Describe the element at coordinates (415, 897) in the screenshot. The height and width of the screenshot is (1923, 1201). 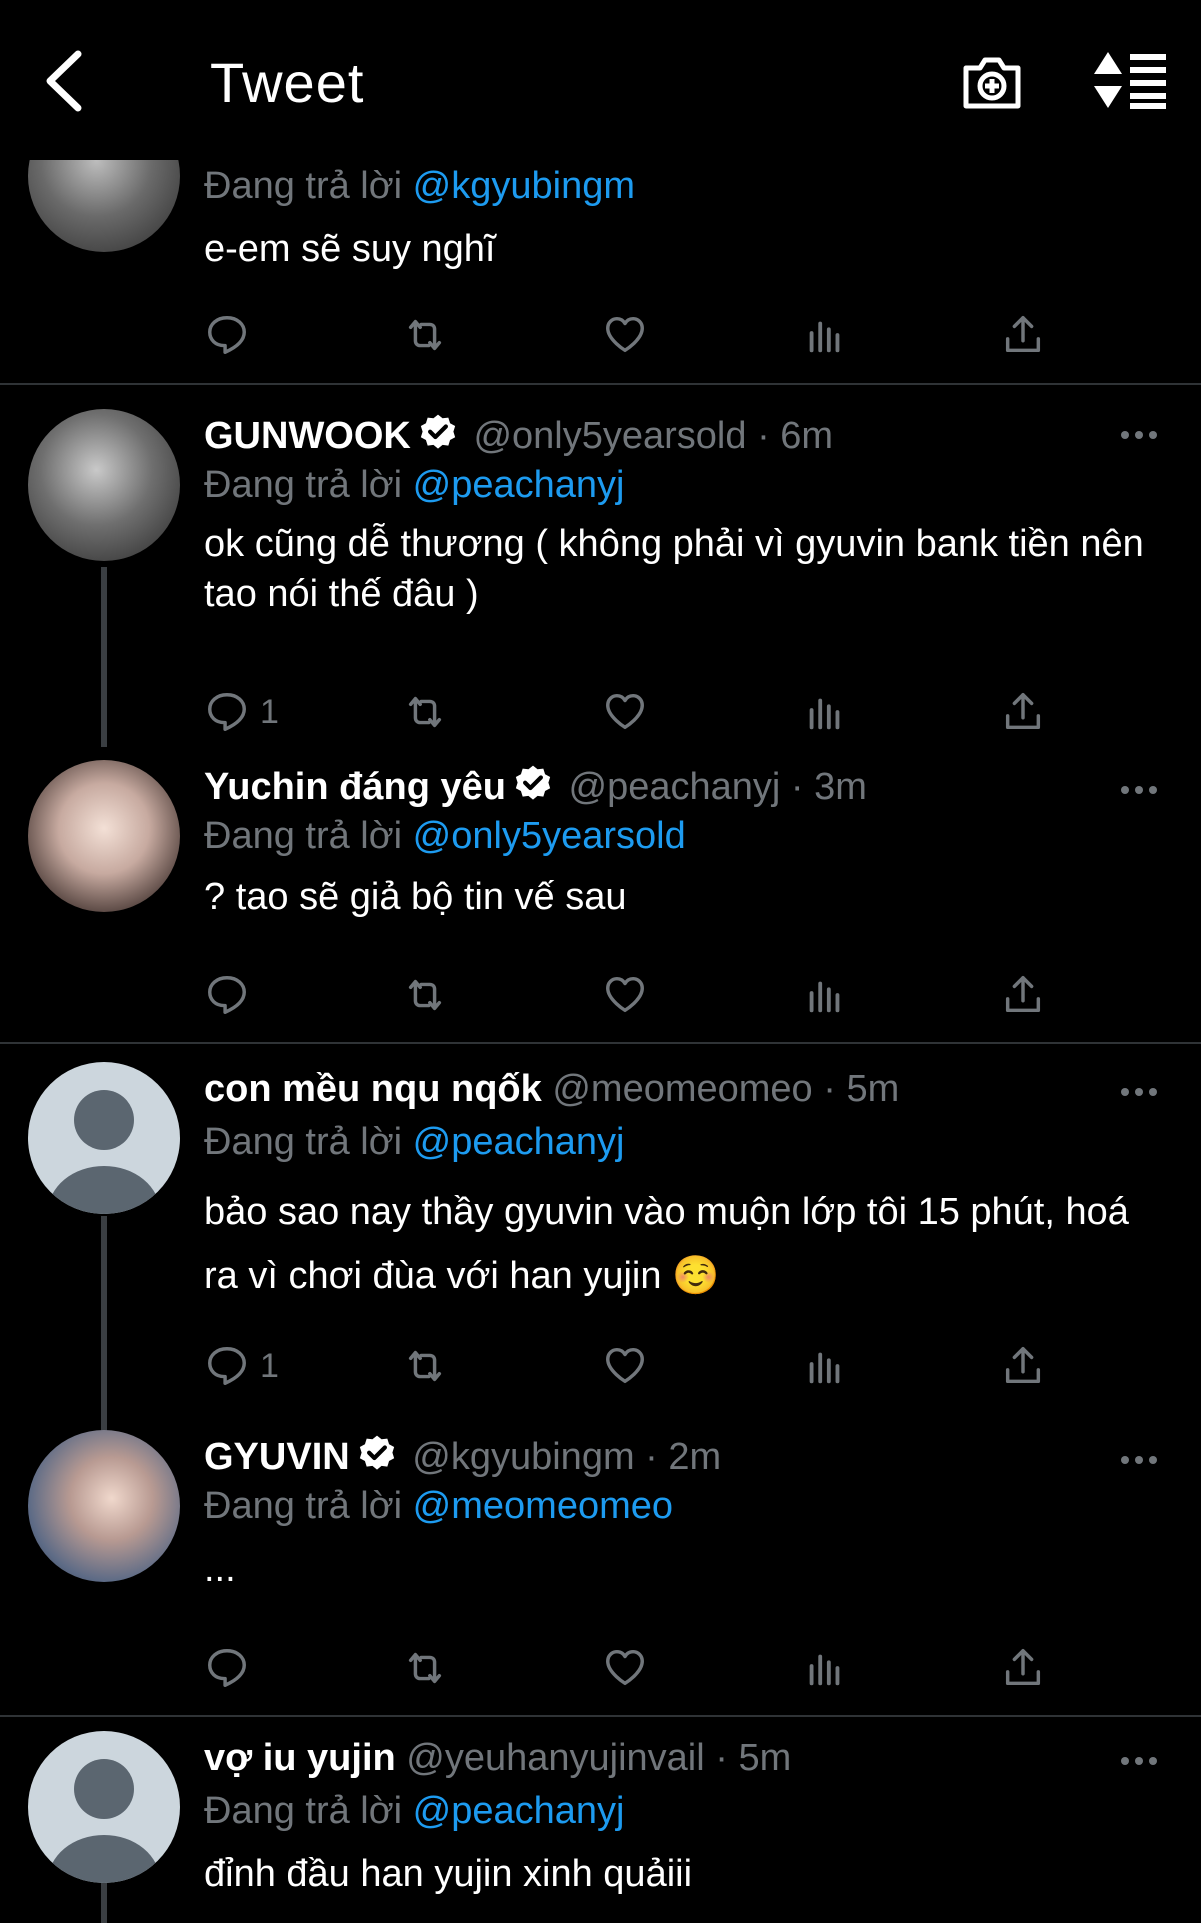
I see `tweet-text: ? tao sẽ giả bộ tin vế sau` at that location.